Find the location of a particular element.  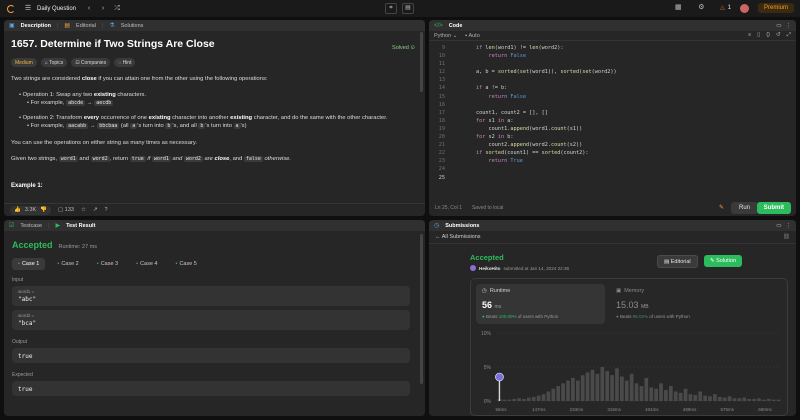

format-icon: ≡ is located at coordinates (749, 35).